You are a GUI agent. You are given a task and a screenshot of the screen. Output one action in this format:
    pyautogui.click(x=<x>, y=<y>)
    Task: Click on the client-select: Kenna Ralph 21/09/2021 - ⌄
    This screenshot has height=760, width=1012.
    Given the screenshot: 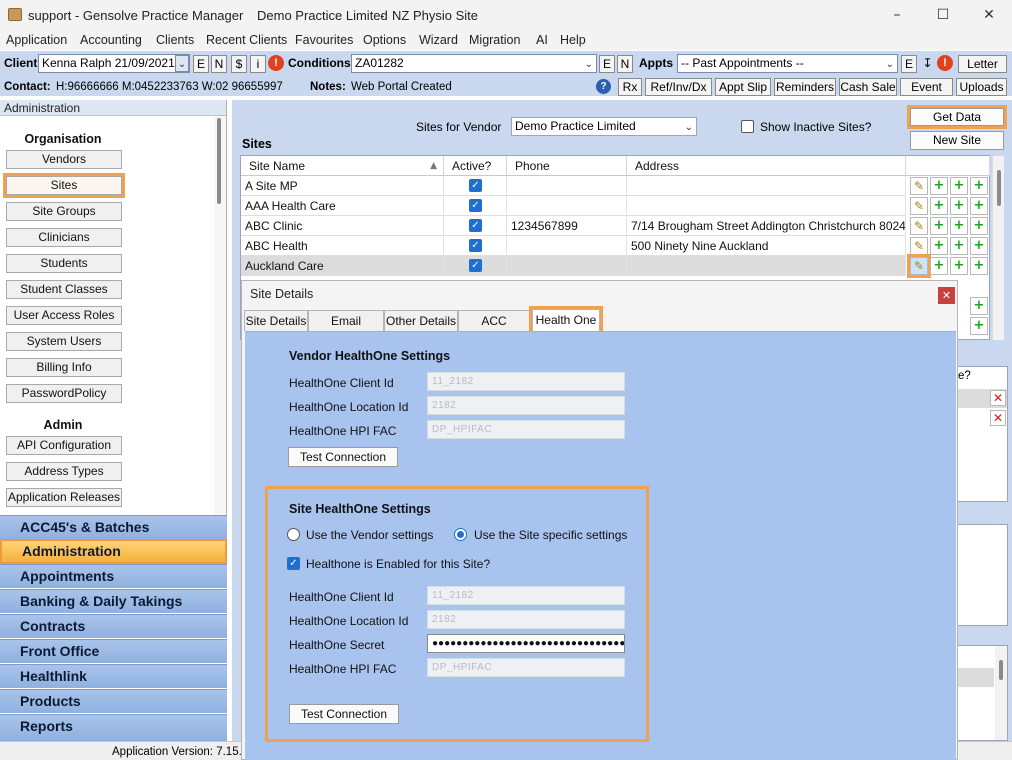 What is the action you would take?
    pyautogui.click(x=114, y=63)
    